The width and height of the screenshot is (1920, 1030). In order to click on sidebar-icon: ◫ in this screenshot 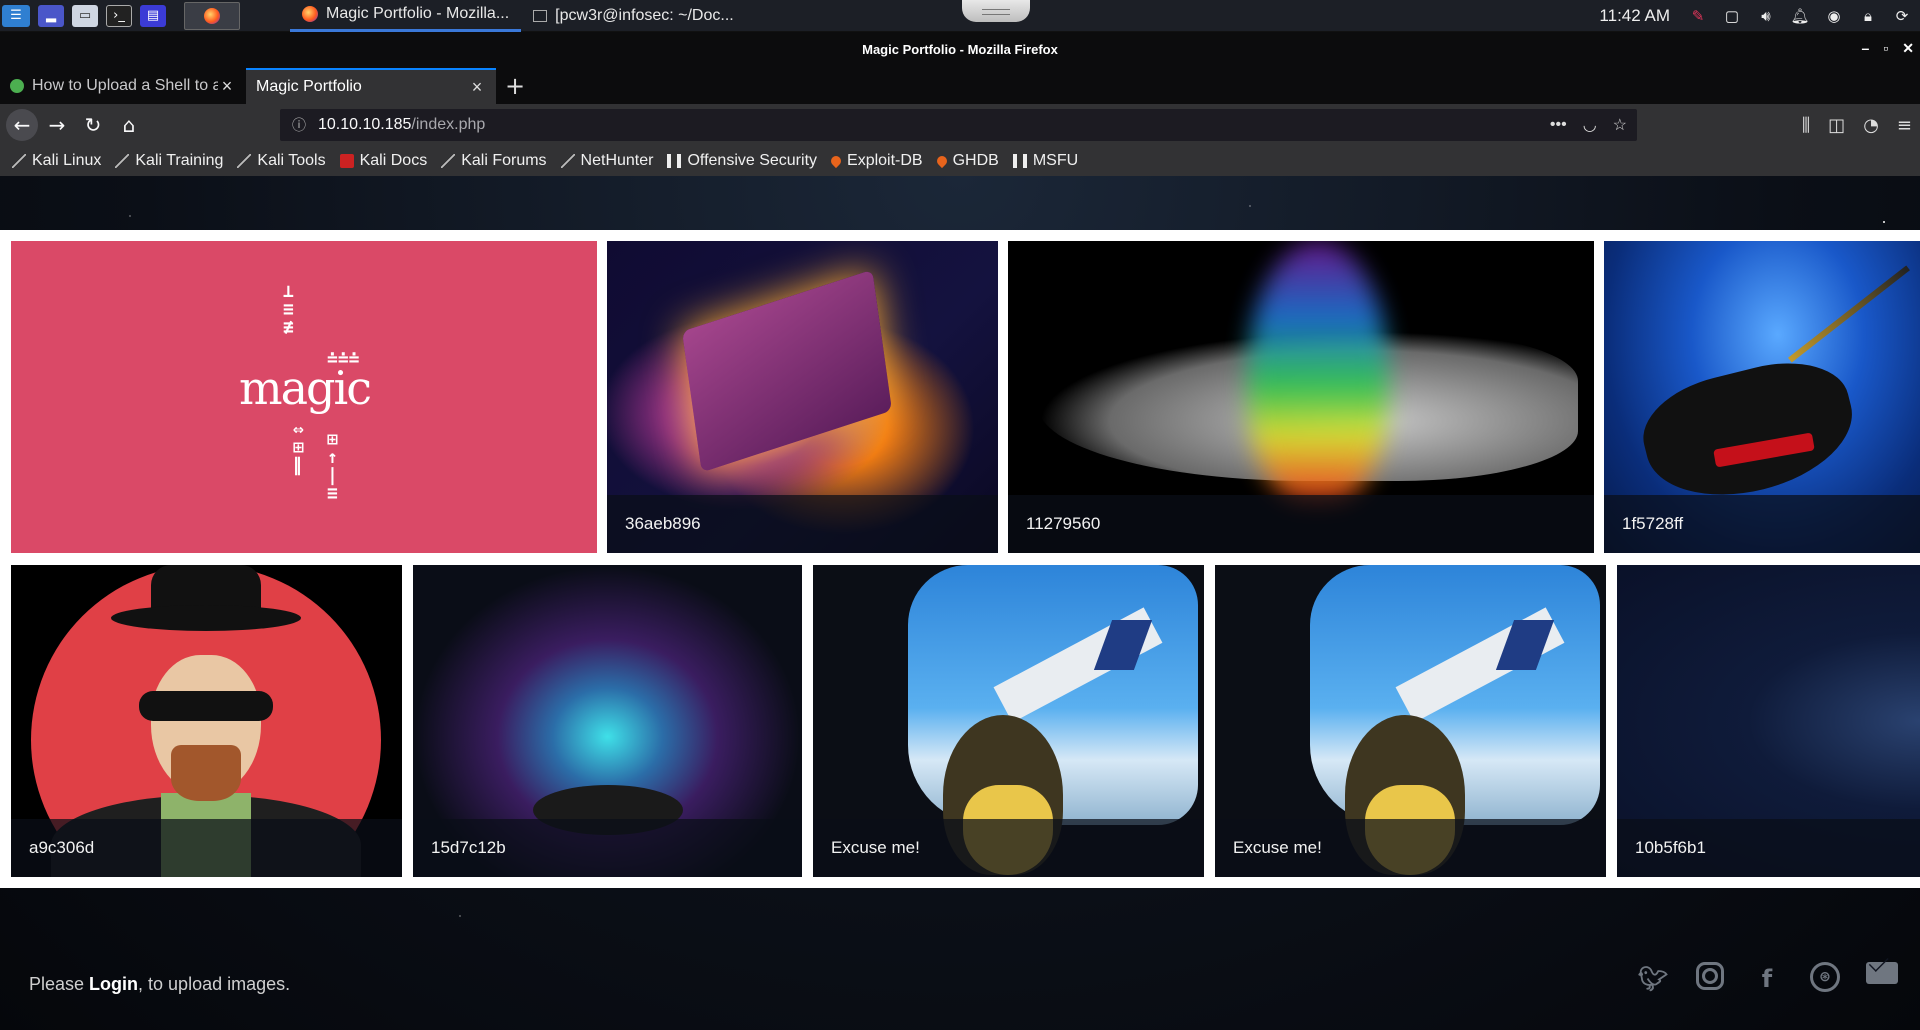, I will do `click(1836, 125)`.